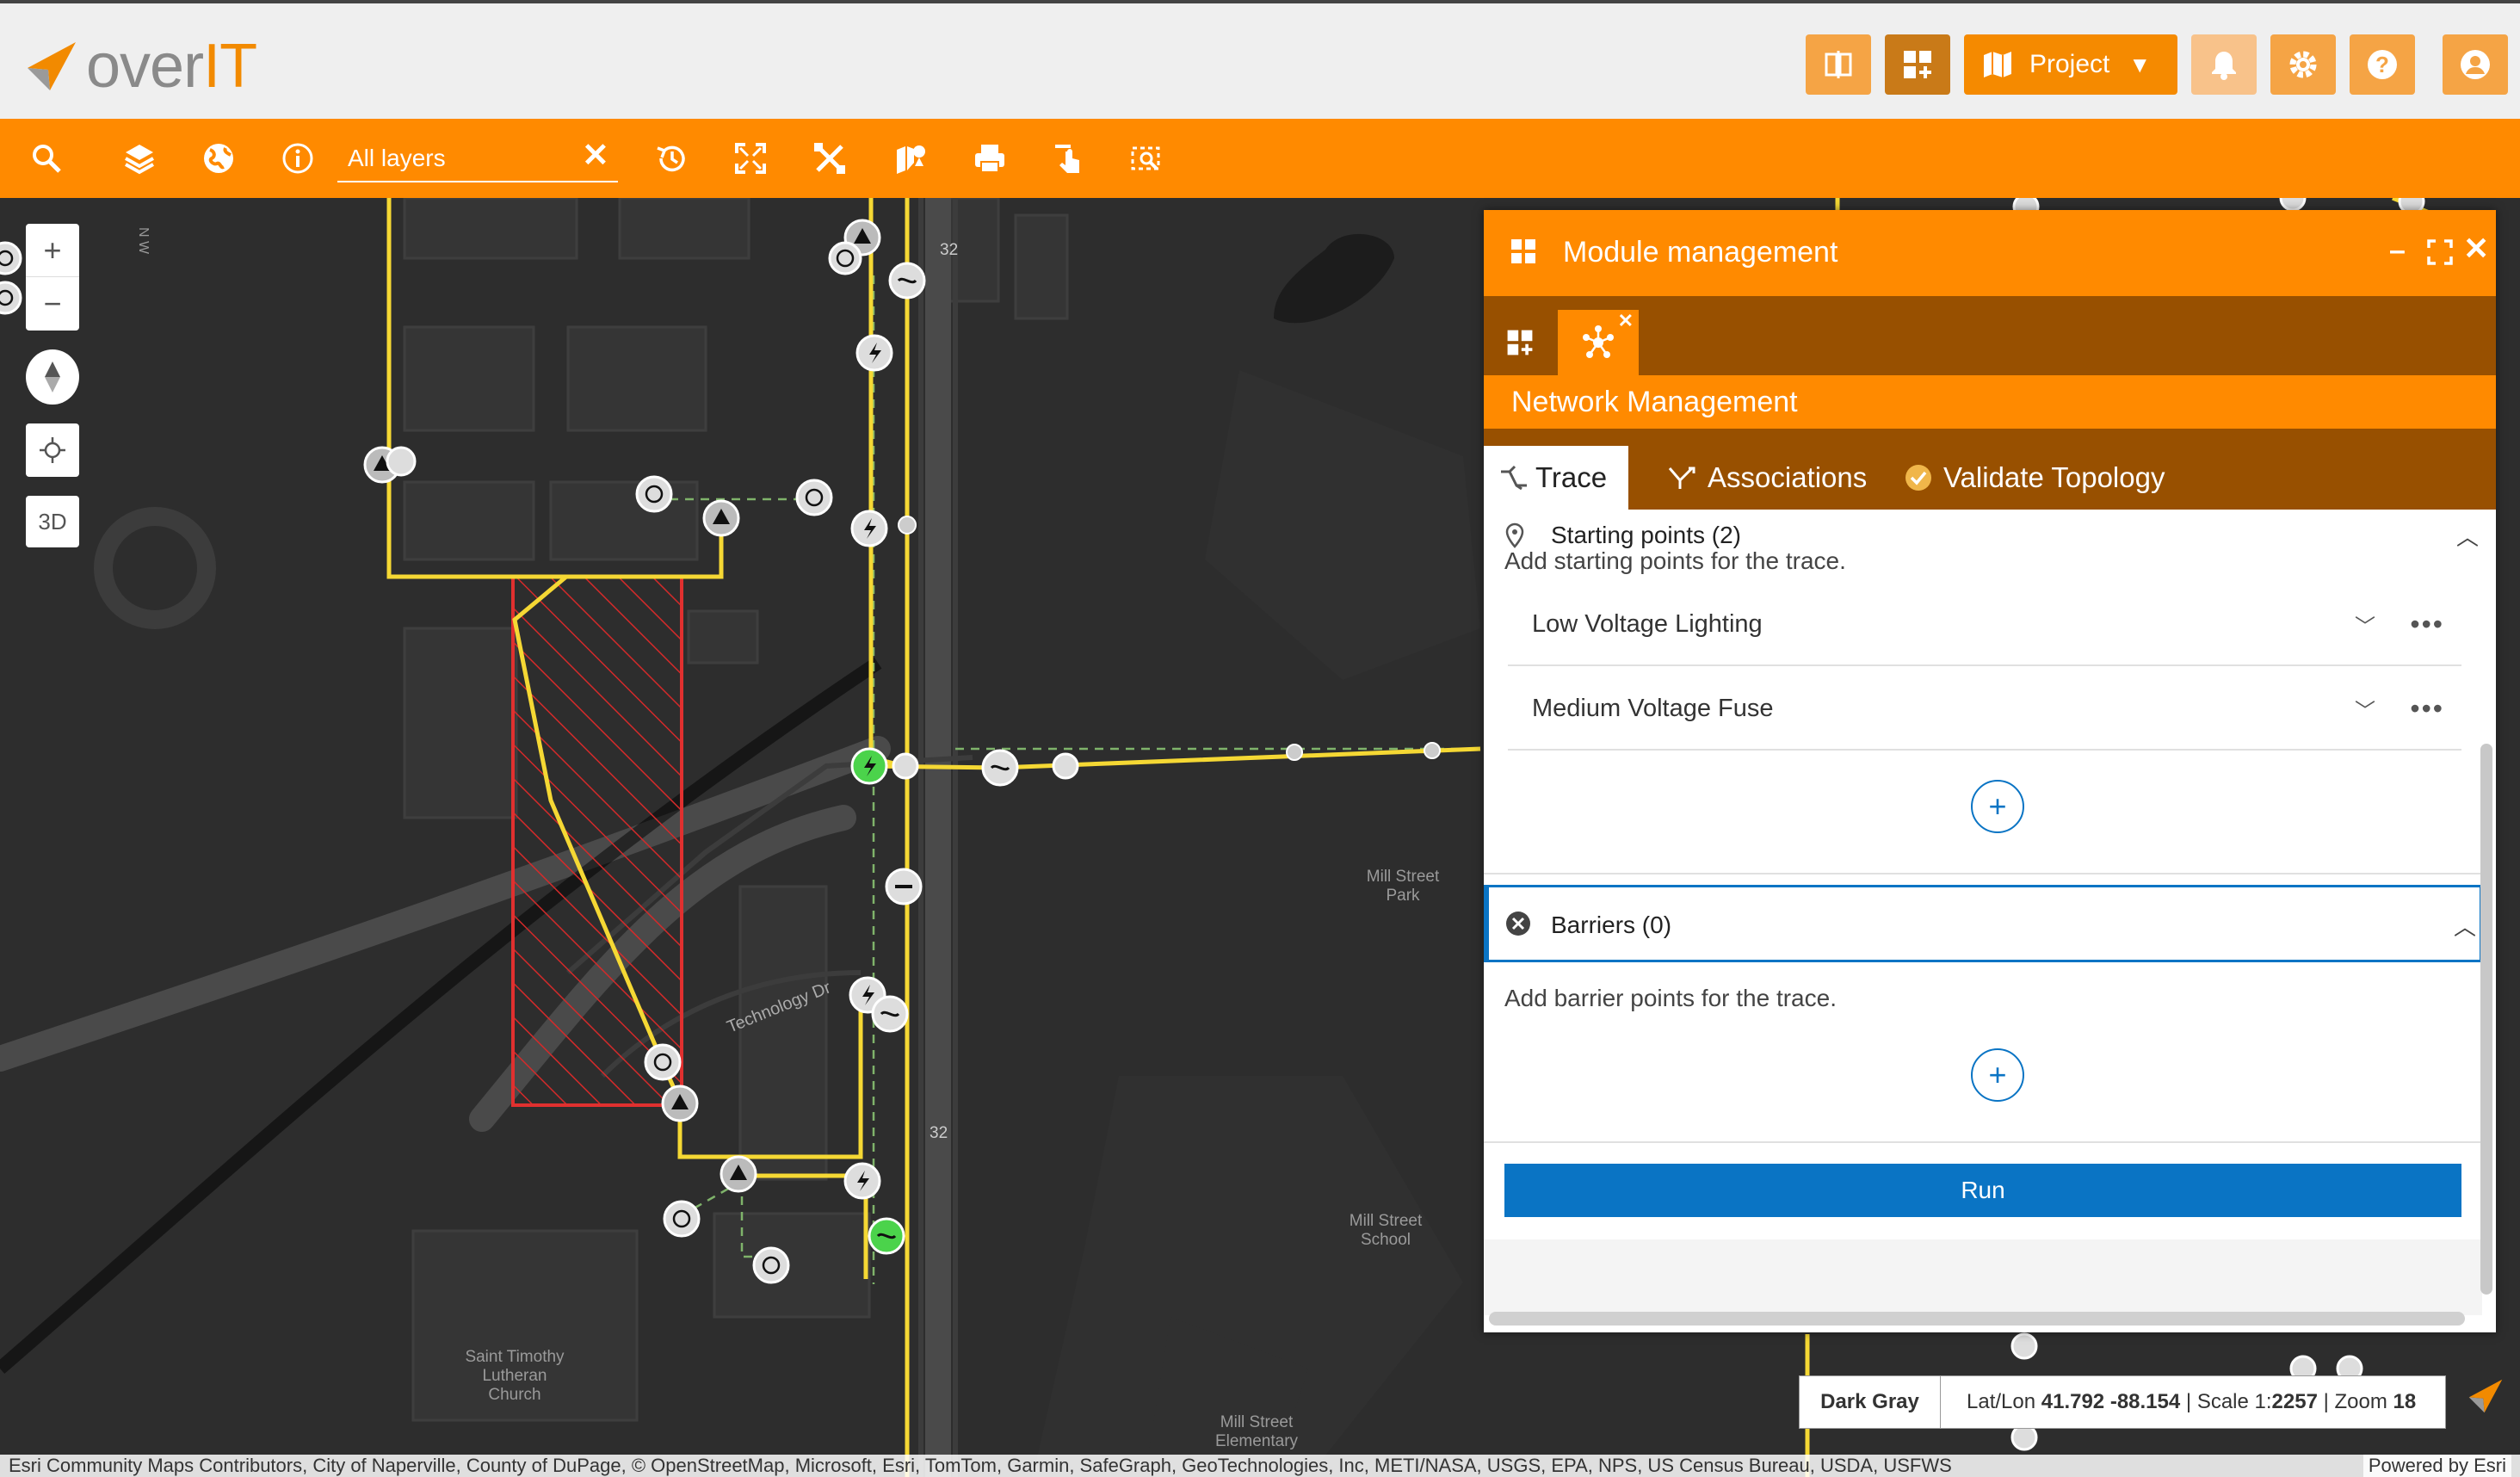 The width and height of the screenshot is (2520, 1477). I want to click on compass-button, so click(52, 377).